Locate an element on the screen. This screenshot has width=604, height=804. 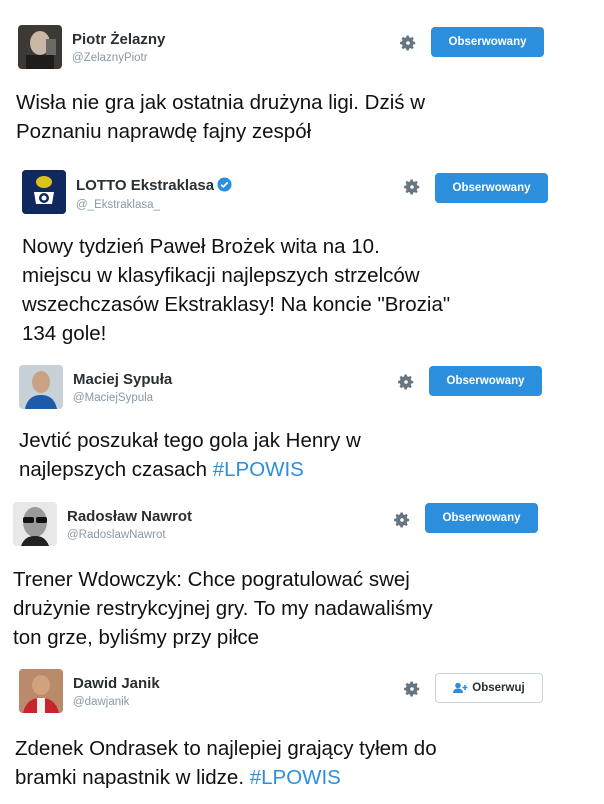
tweet-text-line: ton grze, byliśmy przy piłce is located at coordinates (136, 637).